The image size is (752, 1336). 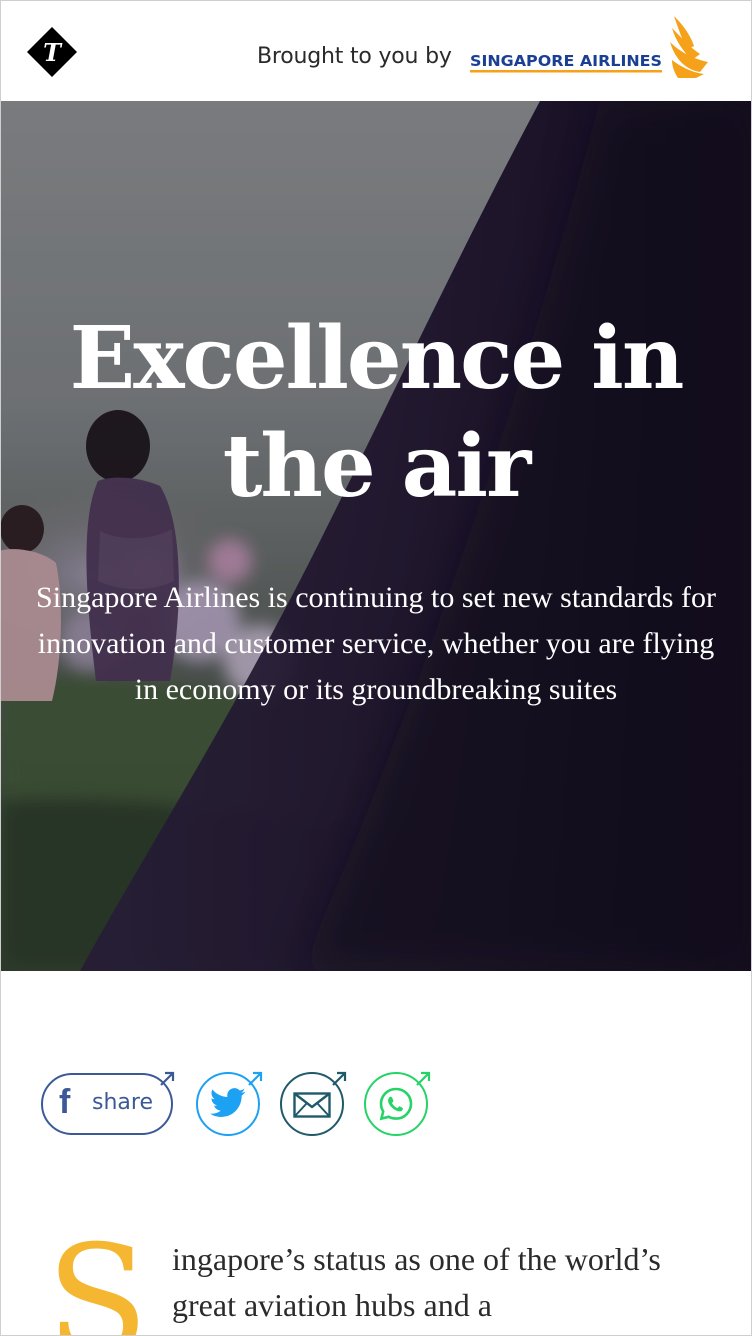 I want to click on svg-text: T, so click(x=53, y=52).